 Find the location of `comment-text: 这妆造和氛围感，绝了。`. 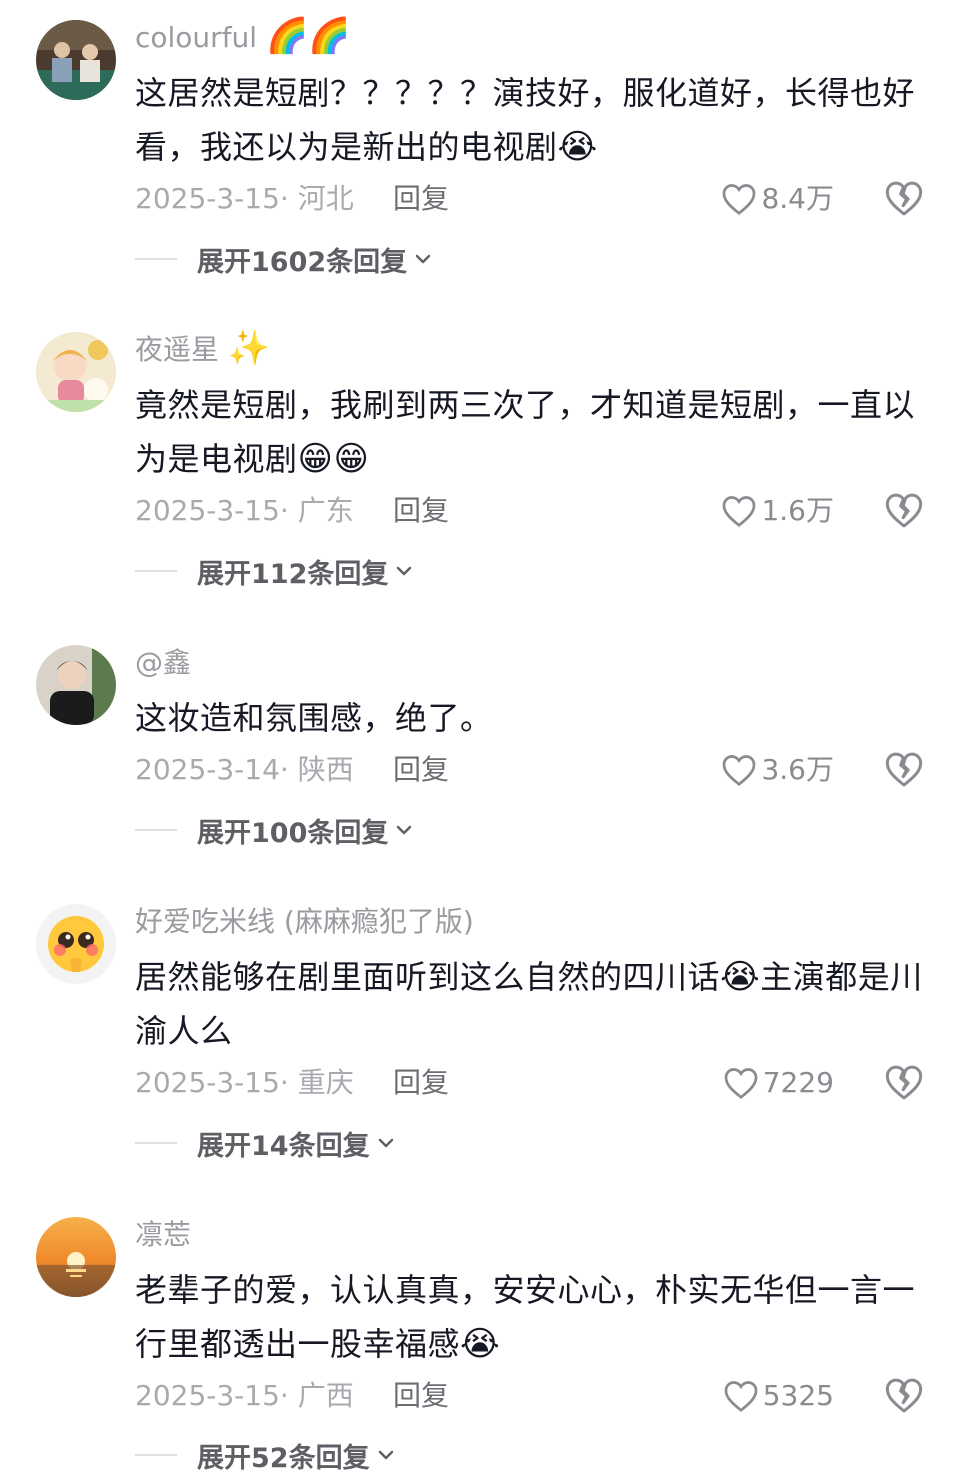

comment-text: 这妆造和氛围感，绝了。 is located at coordinates (530, 718).